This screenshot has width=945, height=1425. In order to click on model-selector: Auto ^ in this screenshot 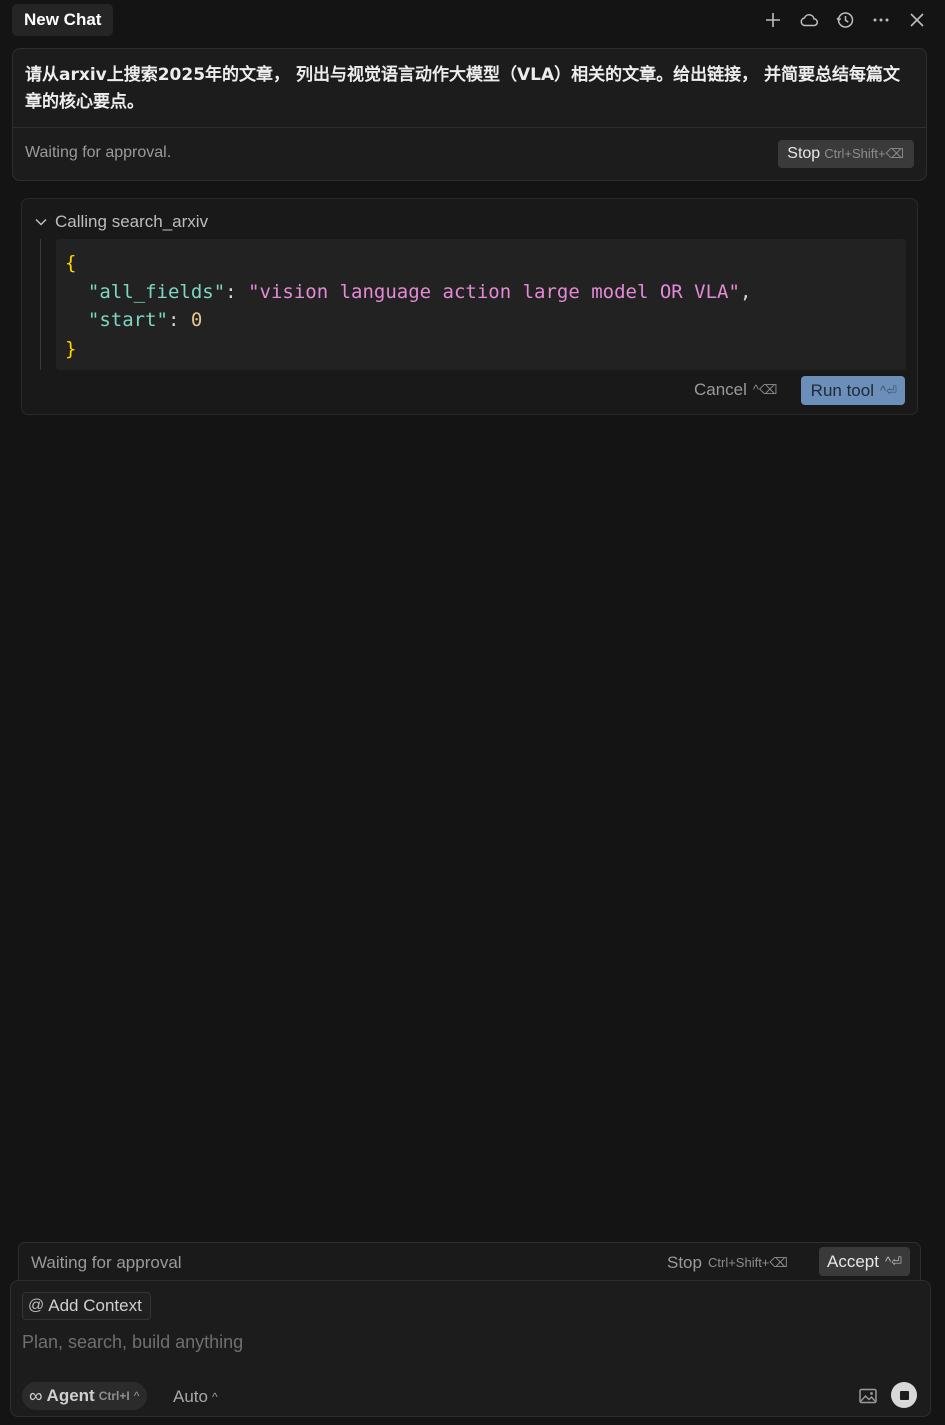, I will do `click(195, 1397)`.